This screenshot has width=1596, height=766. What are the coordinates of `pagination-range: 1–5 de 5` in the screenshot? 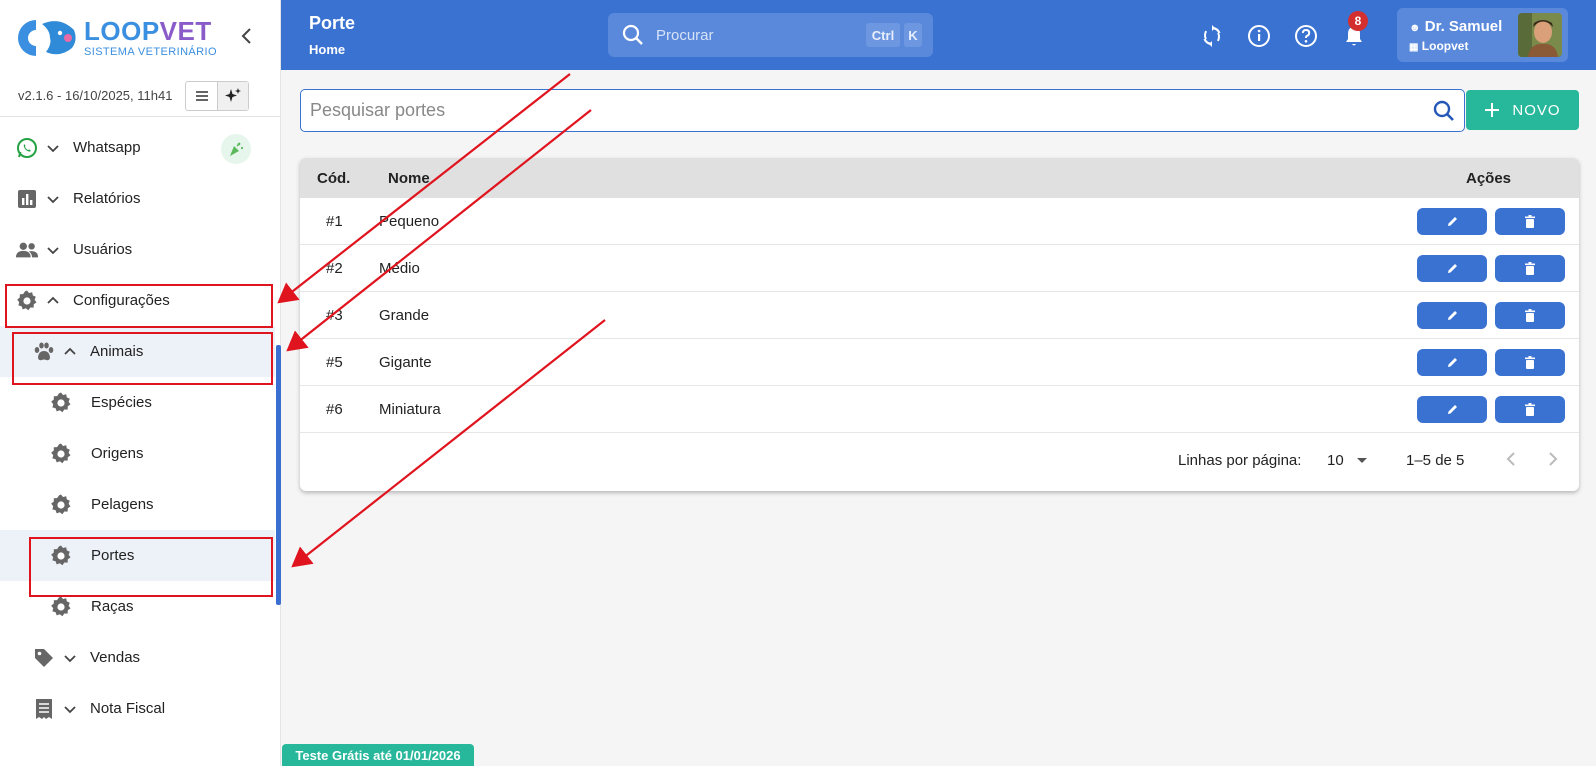 It's located at (1435, 460).